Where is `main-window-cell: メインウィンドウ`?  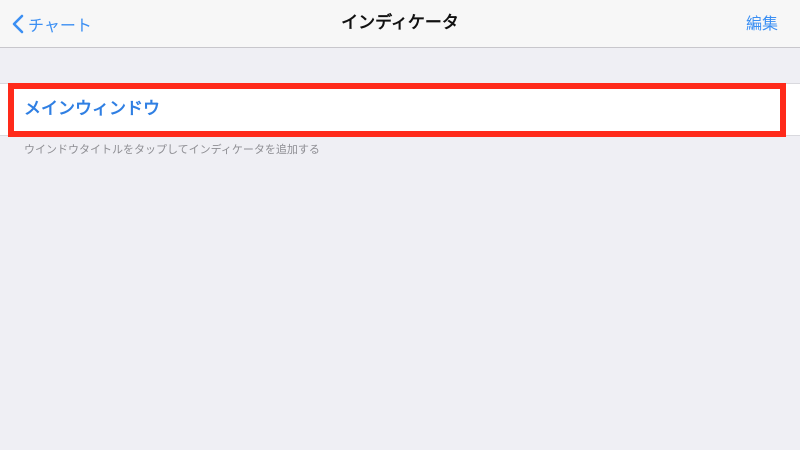
main-window-cell: メインウィンドウ is located at coordinates (400, 110).